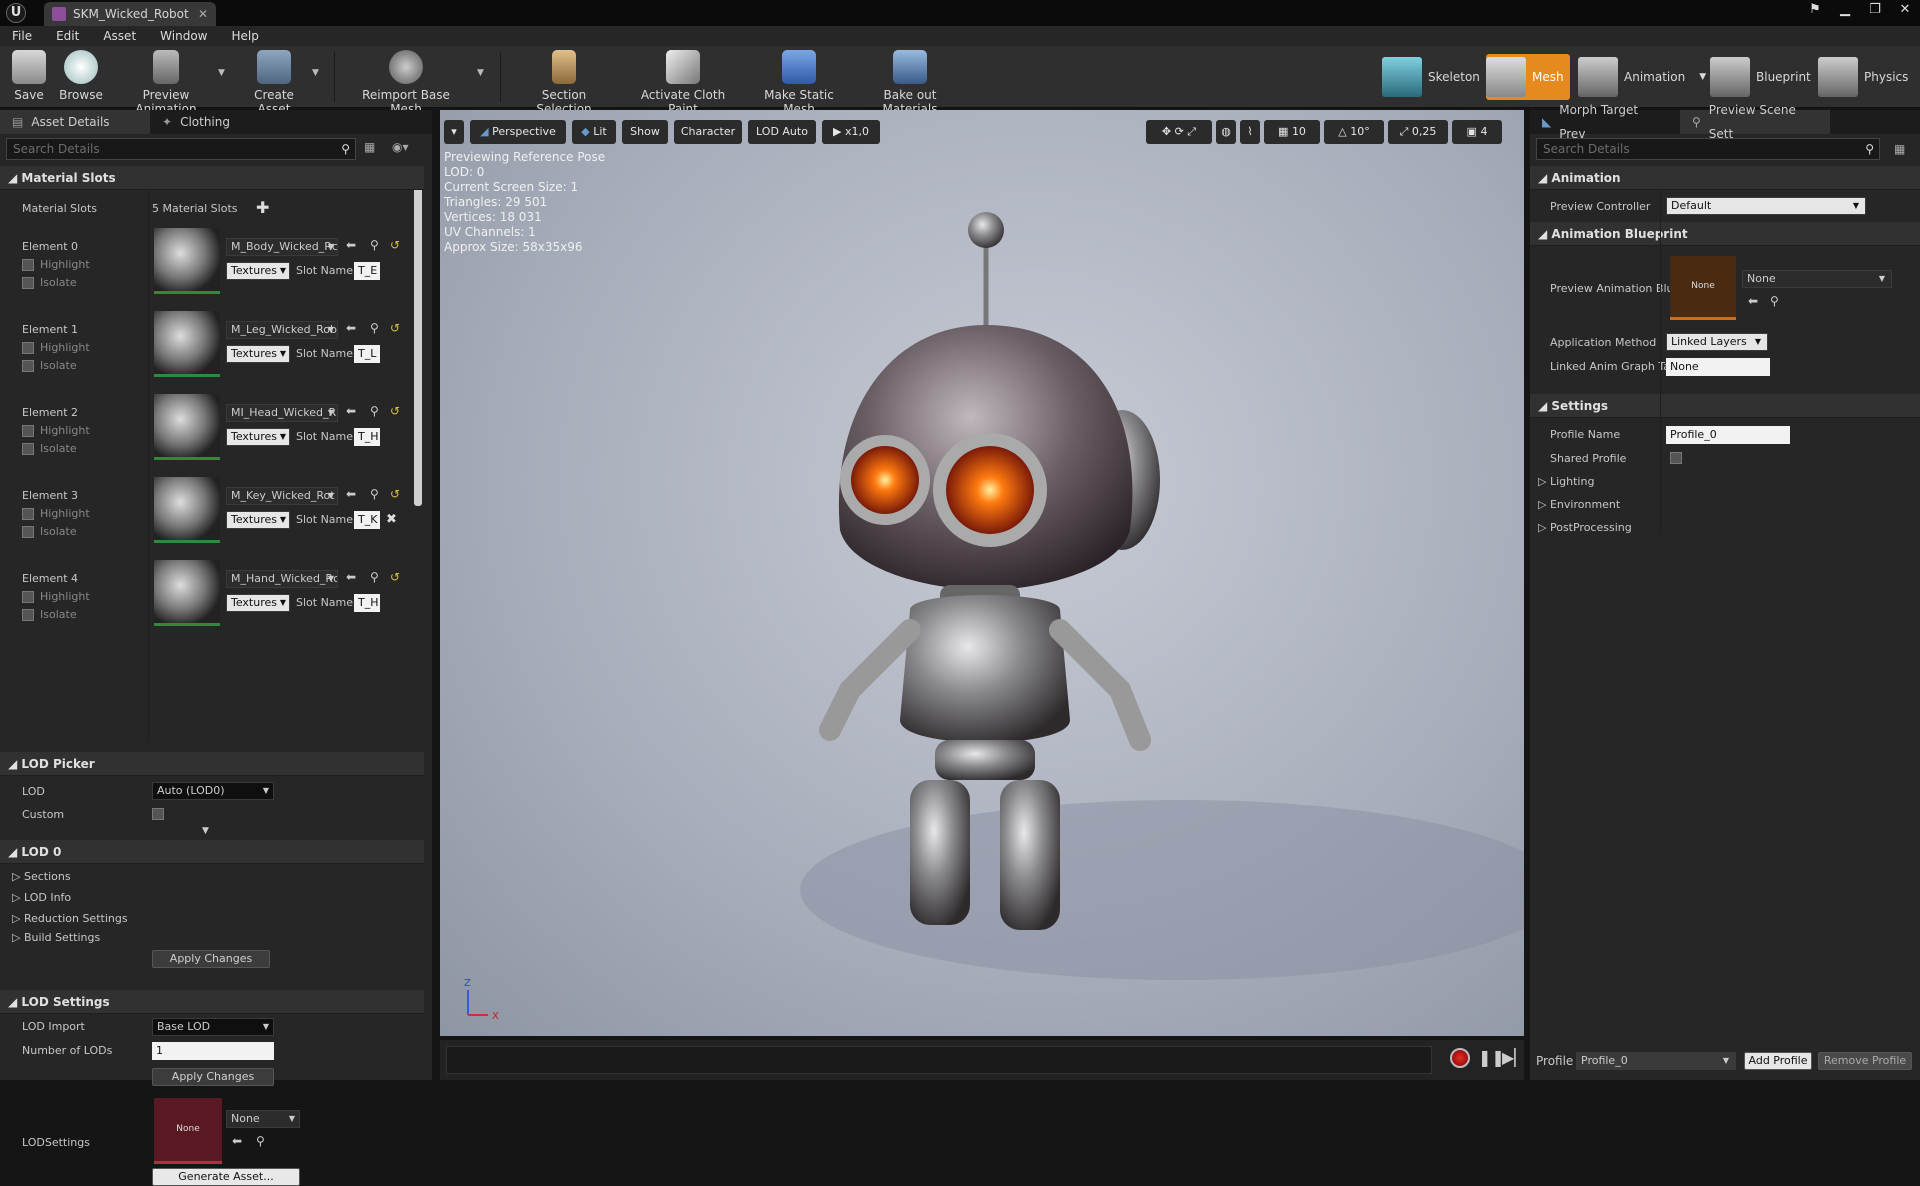 The height and width of the screenshot is (1186, 1920). What do you see at coordinates (1656, 1061) in the screenshot?
I see `profile-select: Profile_0 ▼` at bounding box center [1656, 1061].